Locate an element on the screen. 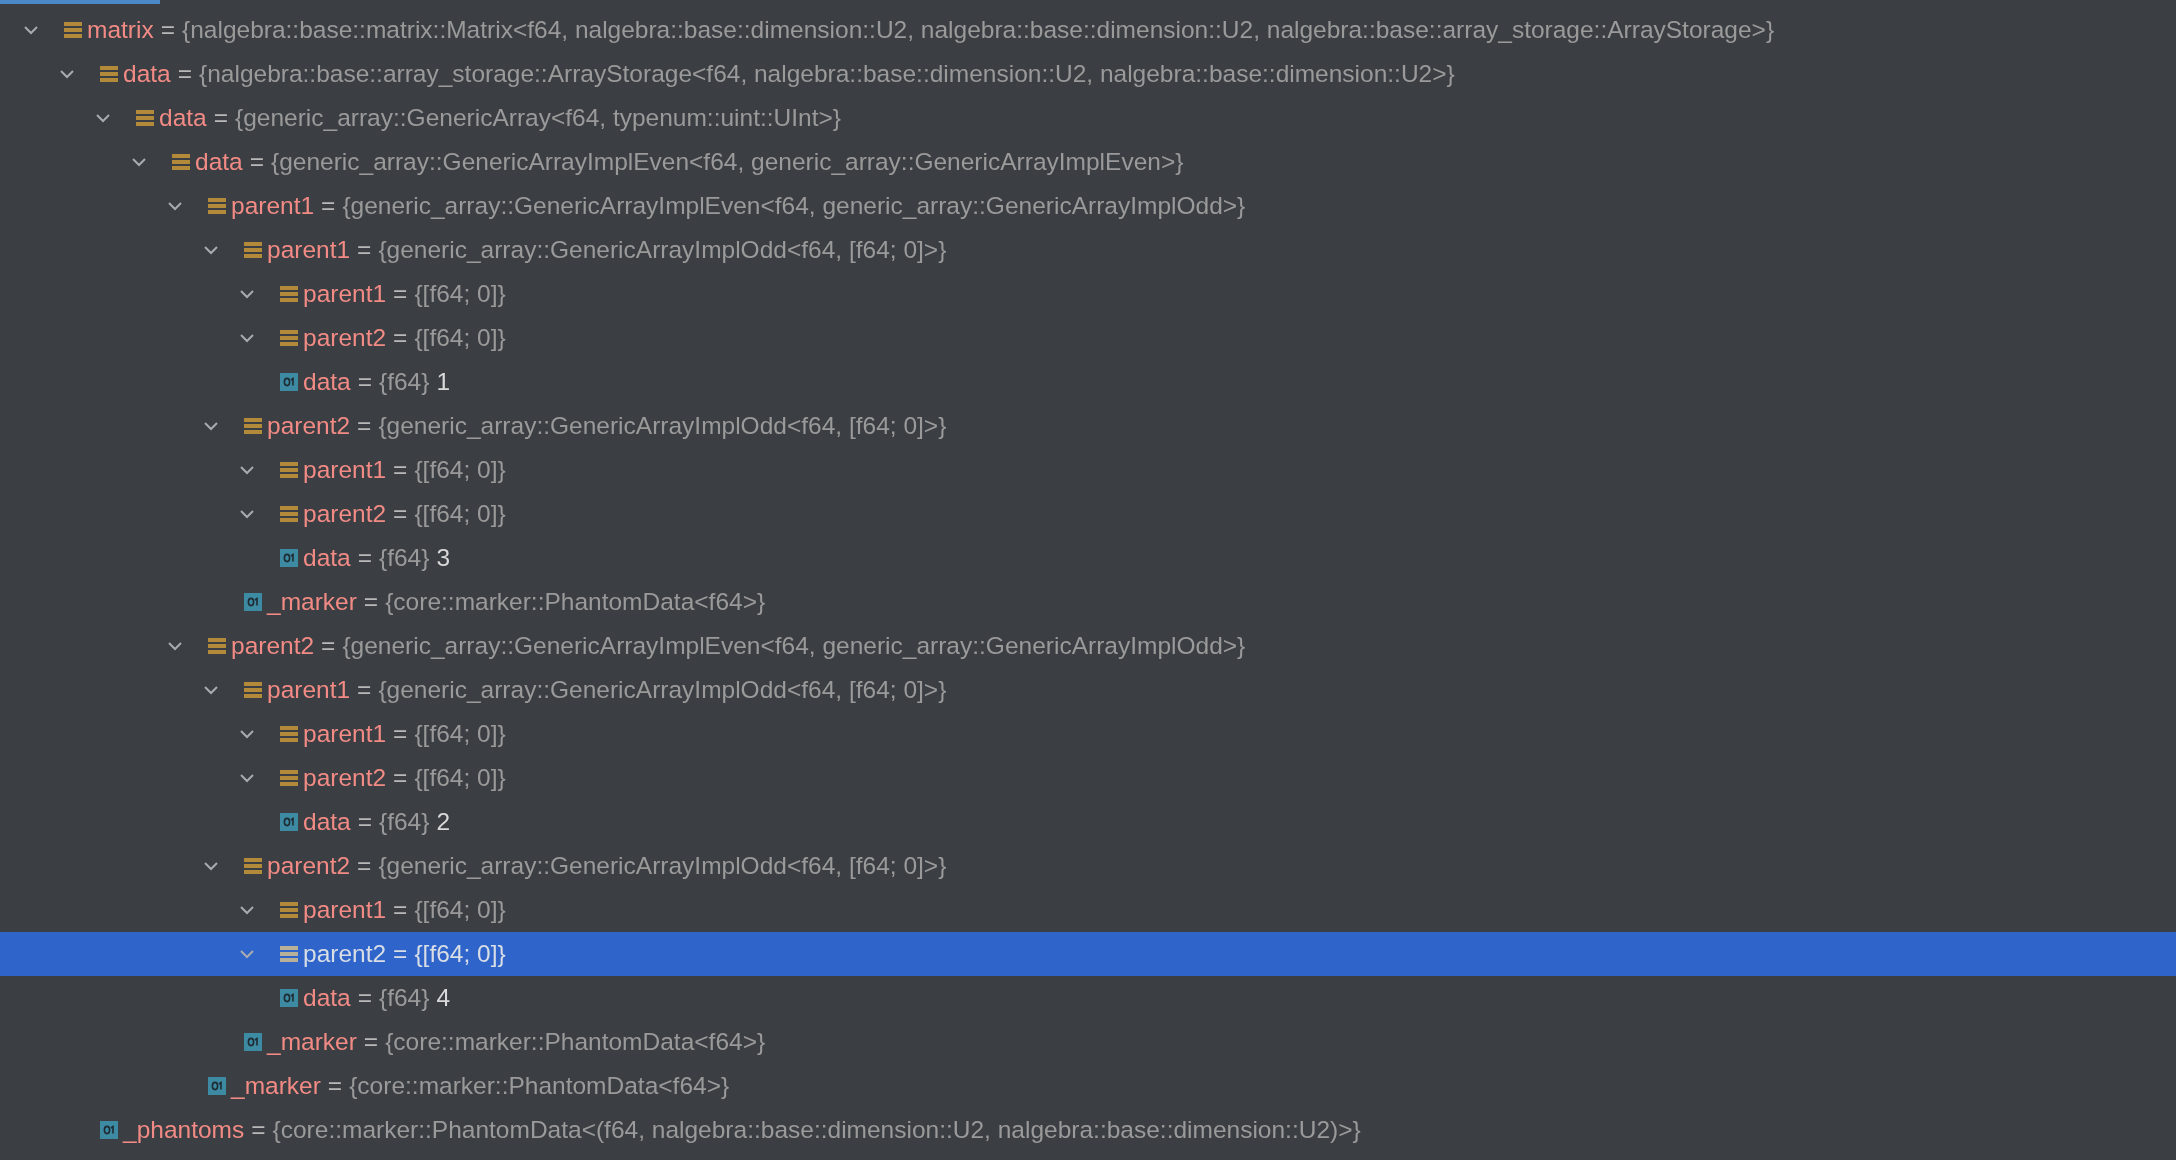 The width and height of the screenshot is (2176, 1160). tree-row: parent1 = {generic_array::GenericArrayImplEven<f64, generic_array::GenericArrayImplOdd>} is located at coordinates (1088, 206).